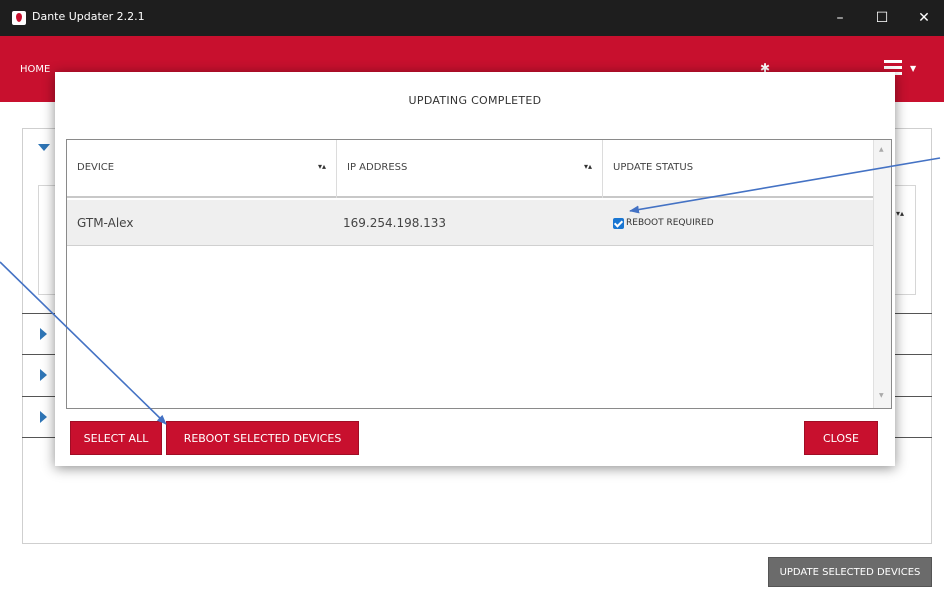  What do you see at coordinates (377, 167) in the screenshot?
I see `column-label: IP ADDRESS` at bounding box center [377, 167].